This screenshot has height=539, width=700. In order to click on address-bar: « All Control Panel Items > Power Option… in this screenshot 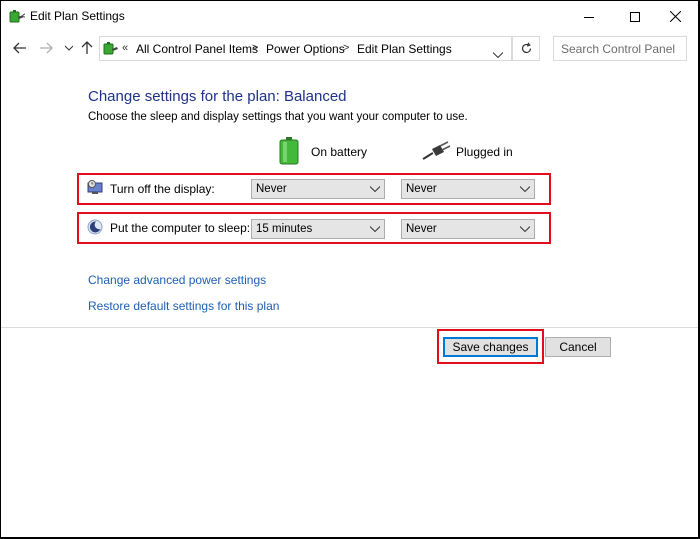, I will do `click(305, 48)`.